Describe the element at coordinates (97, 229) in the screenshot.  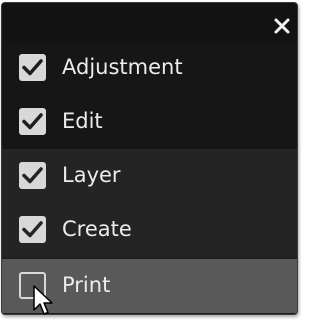
I see `menu-item-label: Create` at that location.